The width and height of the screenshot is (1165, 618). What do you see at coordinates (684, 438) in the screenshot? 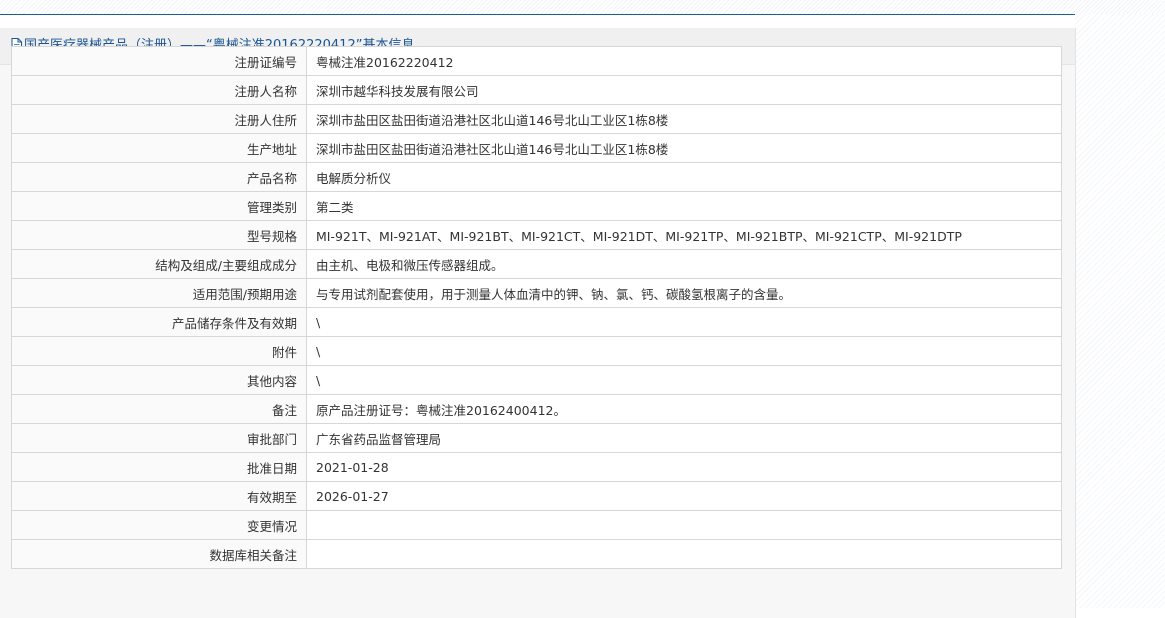
I see `field-value: 广东省药品监督管理局` at bounding box center [684, 438].